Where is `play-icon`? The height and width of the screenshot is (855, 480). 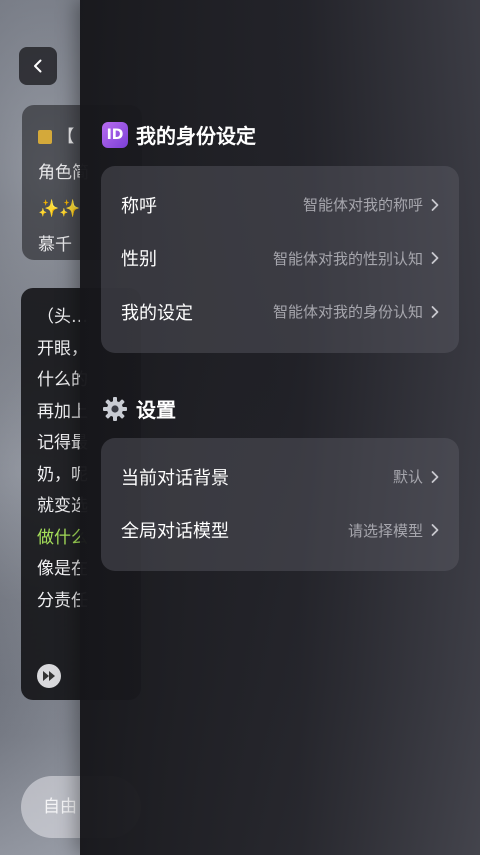 play-icon is located at coordinates (49, 676).